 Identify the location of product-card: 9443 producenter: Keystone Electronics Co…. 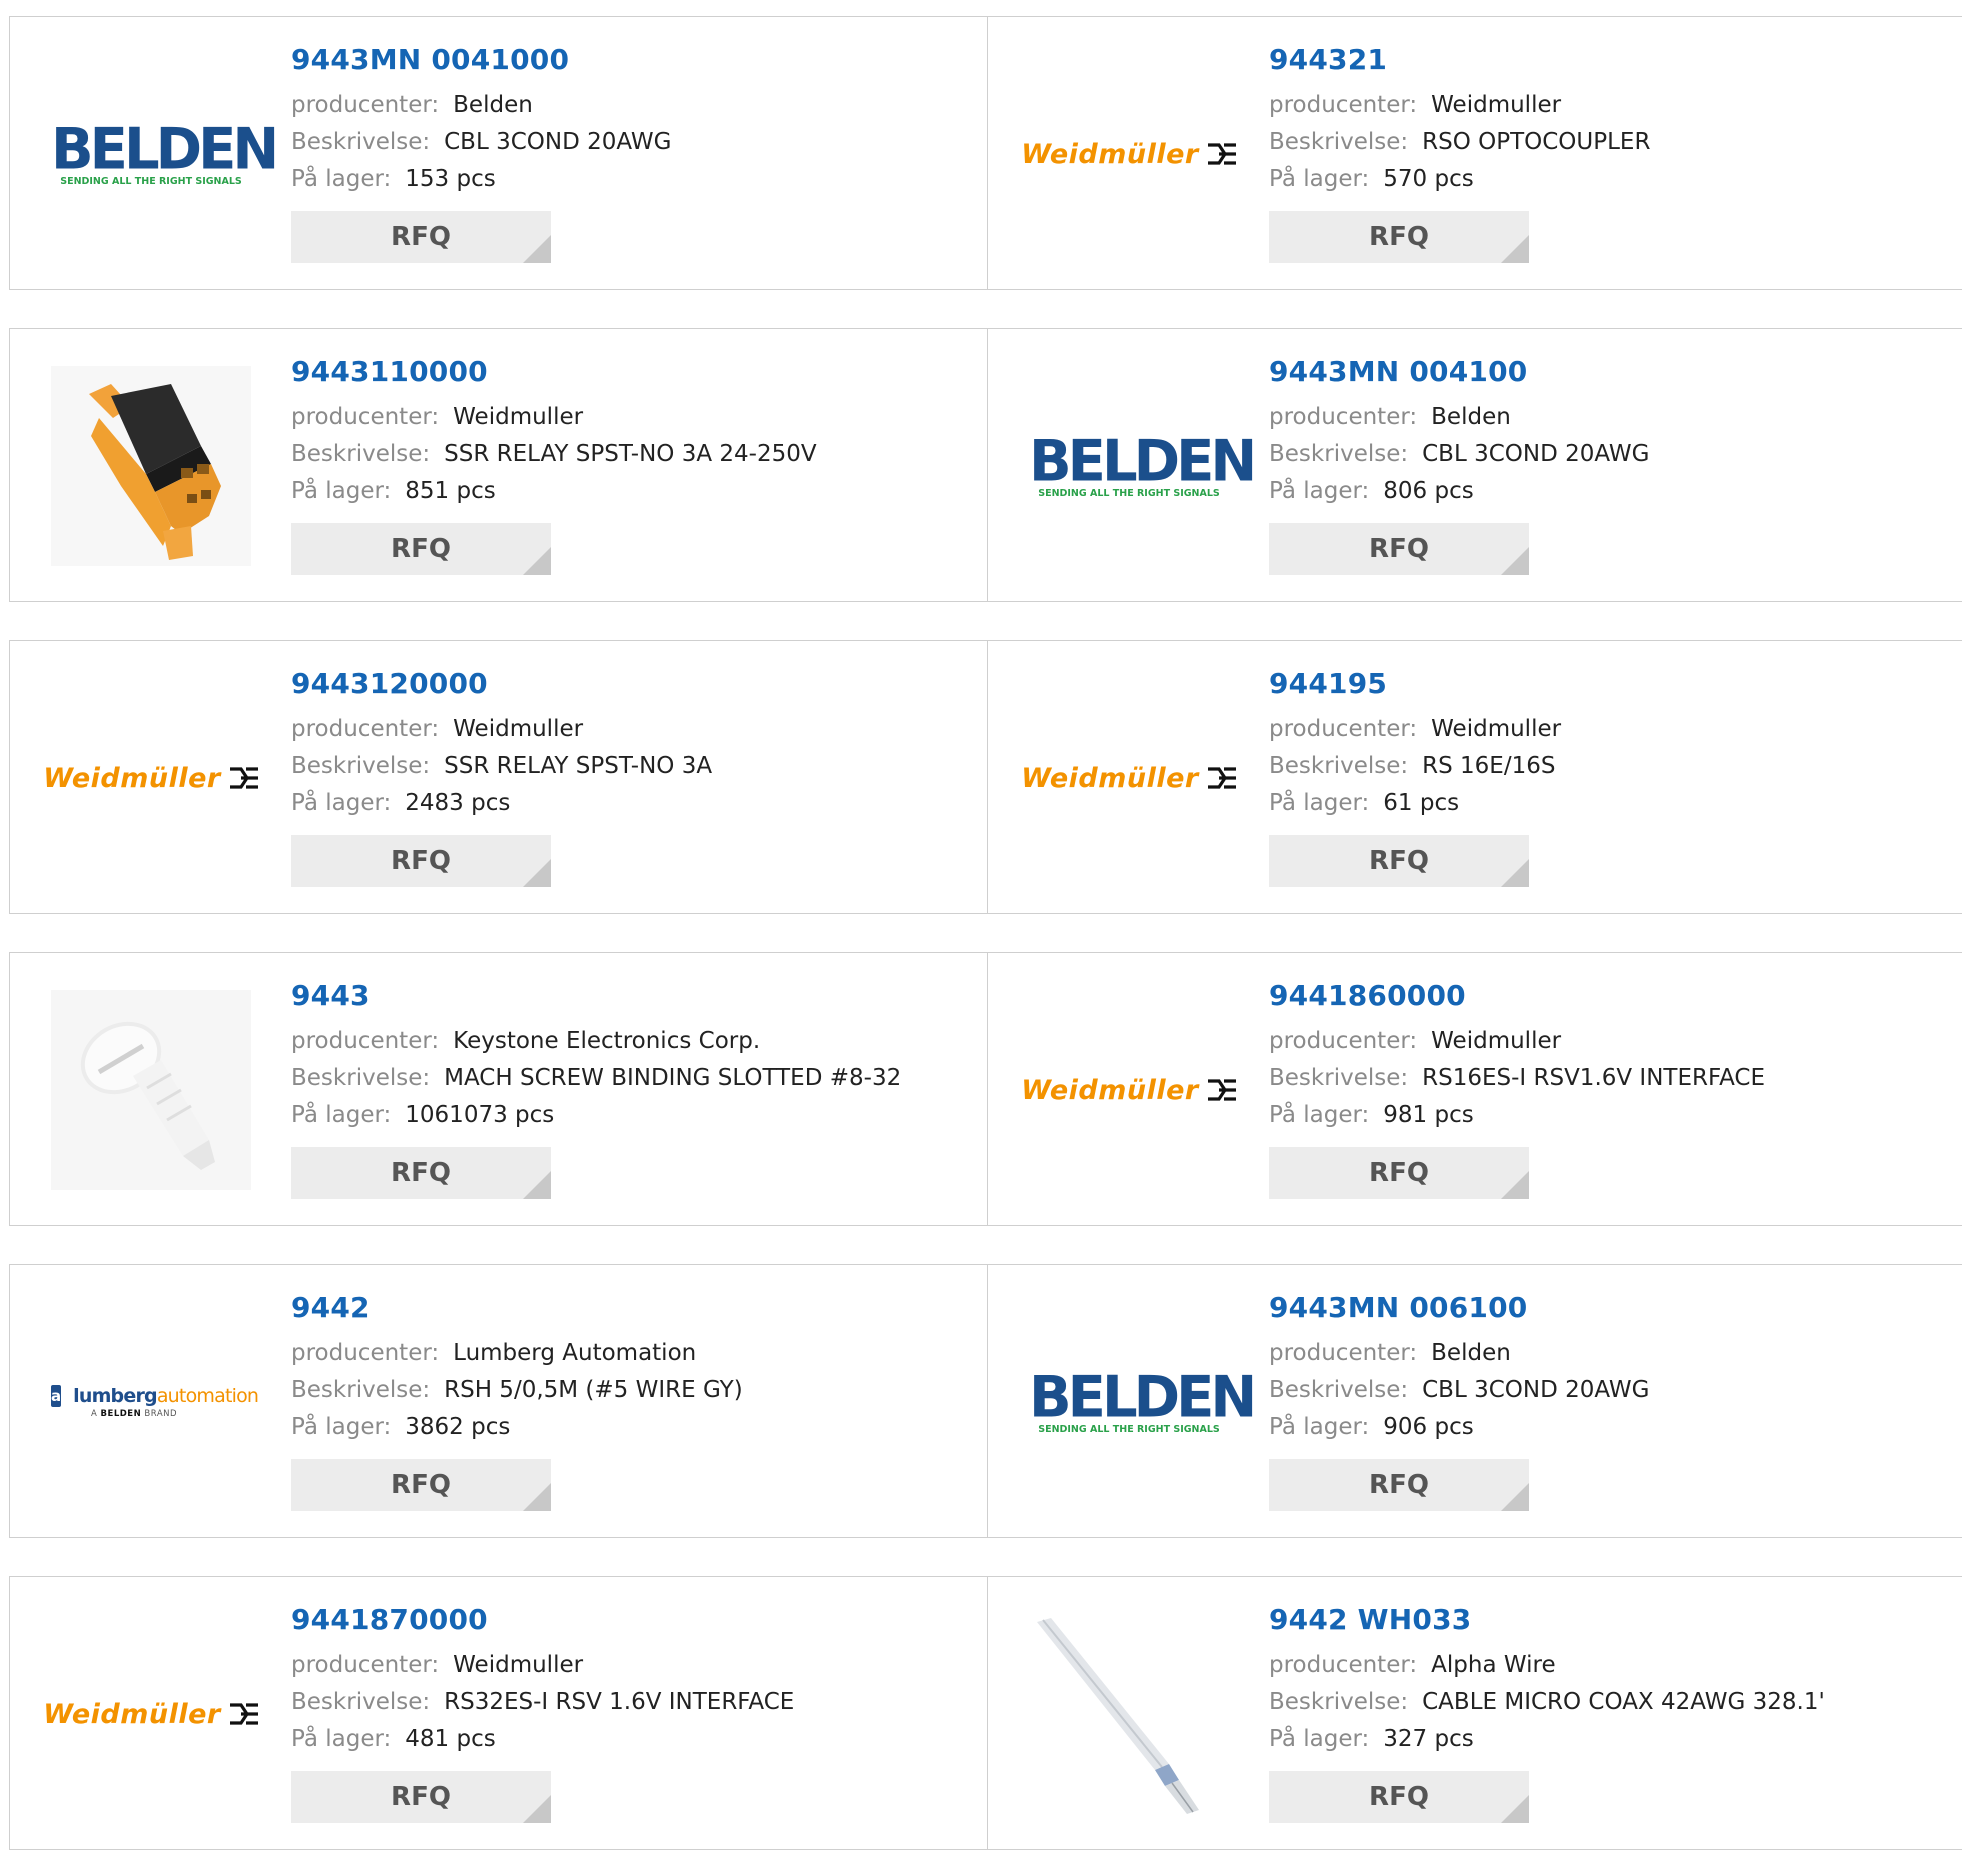
(499, 1089).